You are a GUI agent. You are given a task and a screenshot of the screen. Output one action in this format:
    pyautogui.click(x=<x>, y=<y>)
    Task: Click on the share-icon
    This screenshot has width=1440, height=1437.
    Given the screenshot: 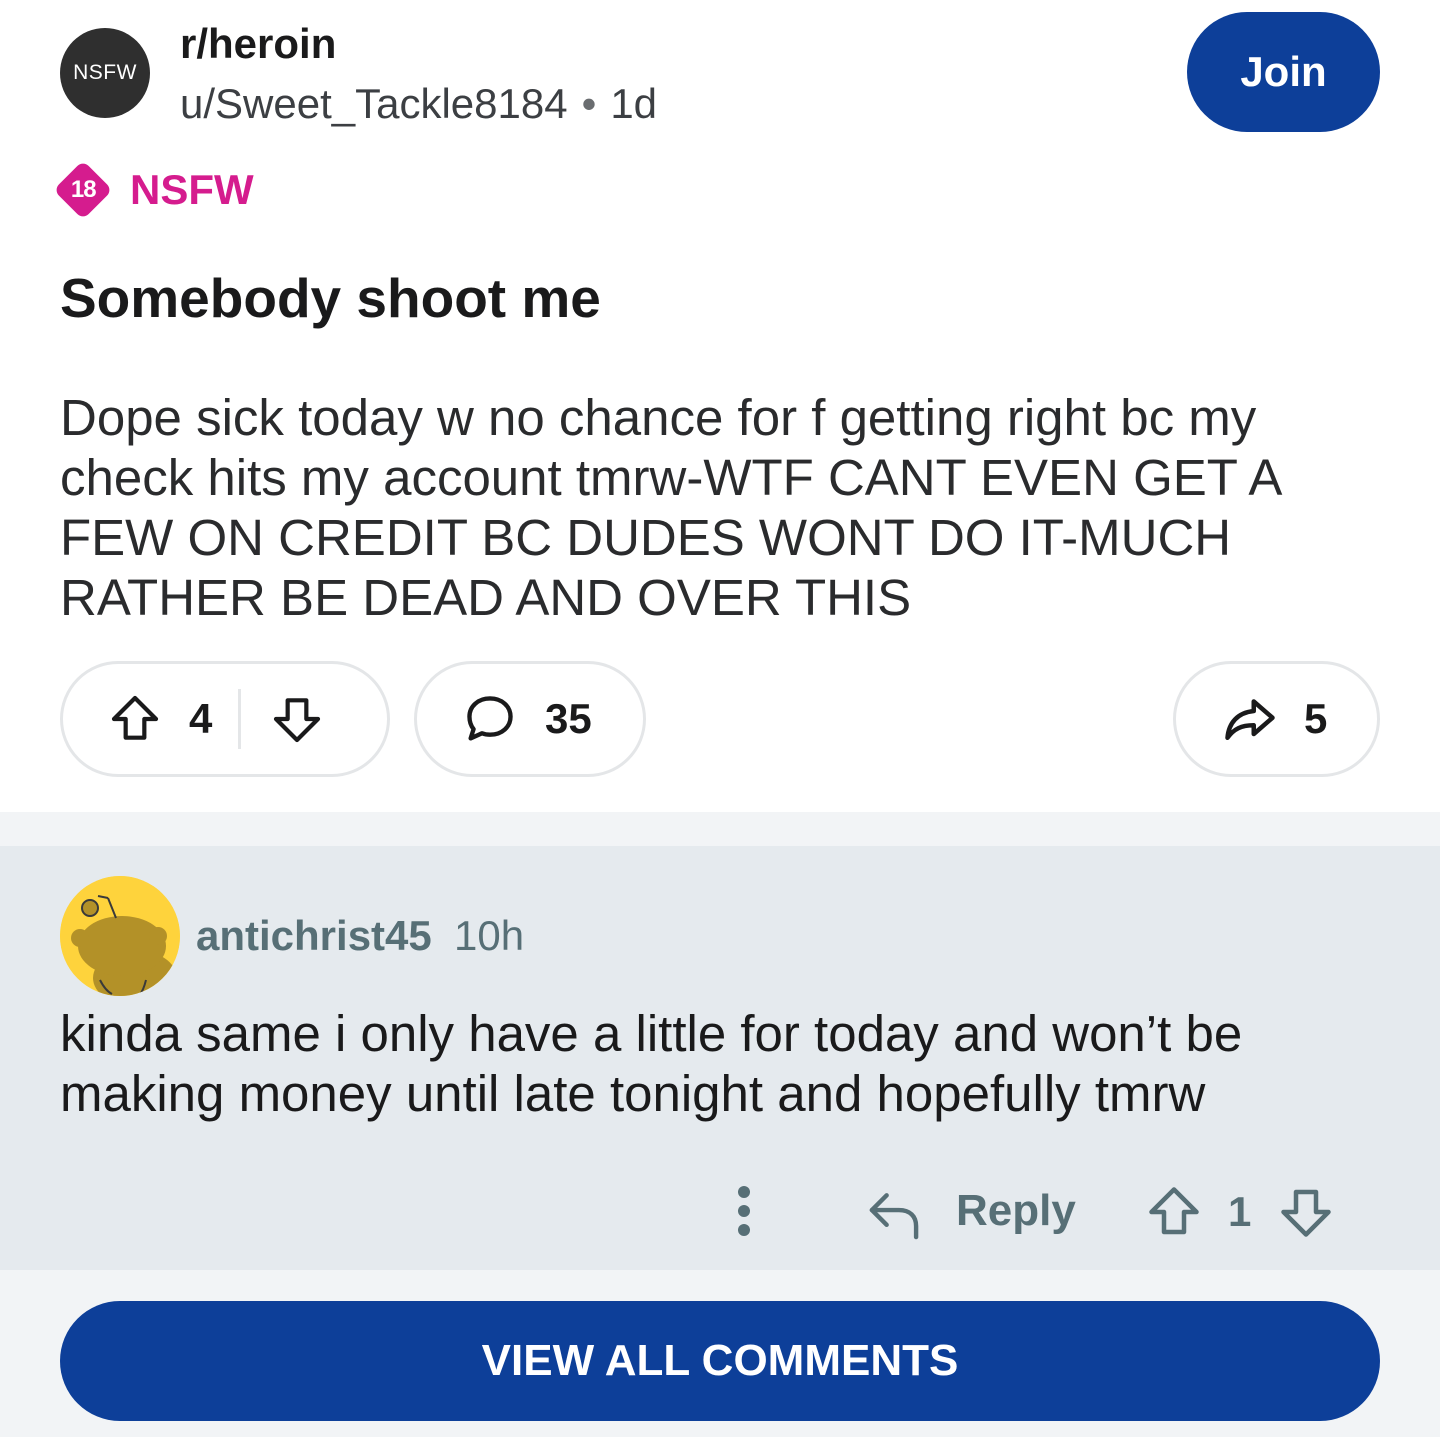 What is the action you would take?
    pyautogui.click(x=1250, y=719)
    